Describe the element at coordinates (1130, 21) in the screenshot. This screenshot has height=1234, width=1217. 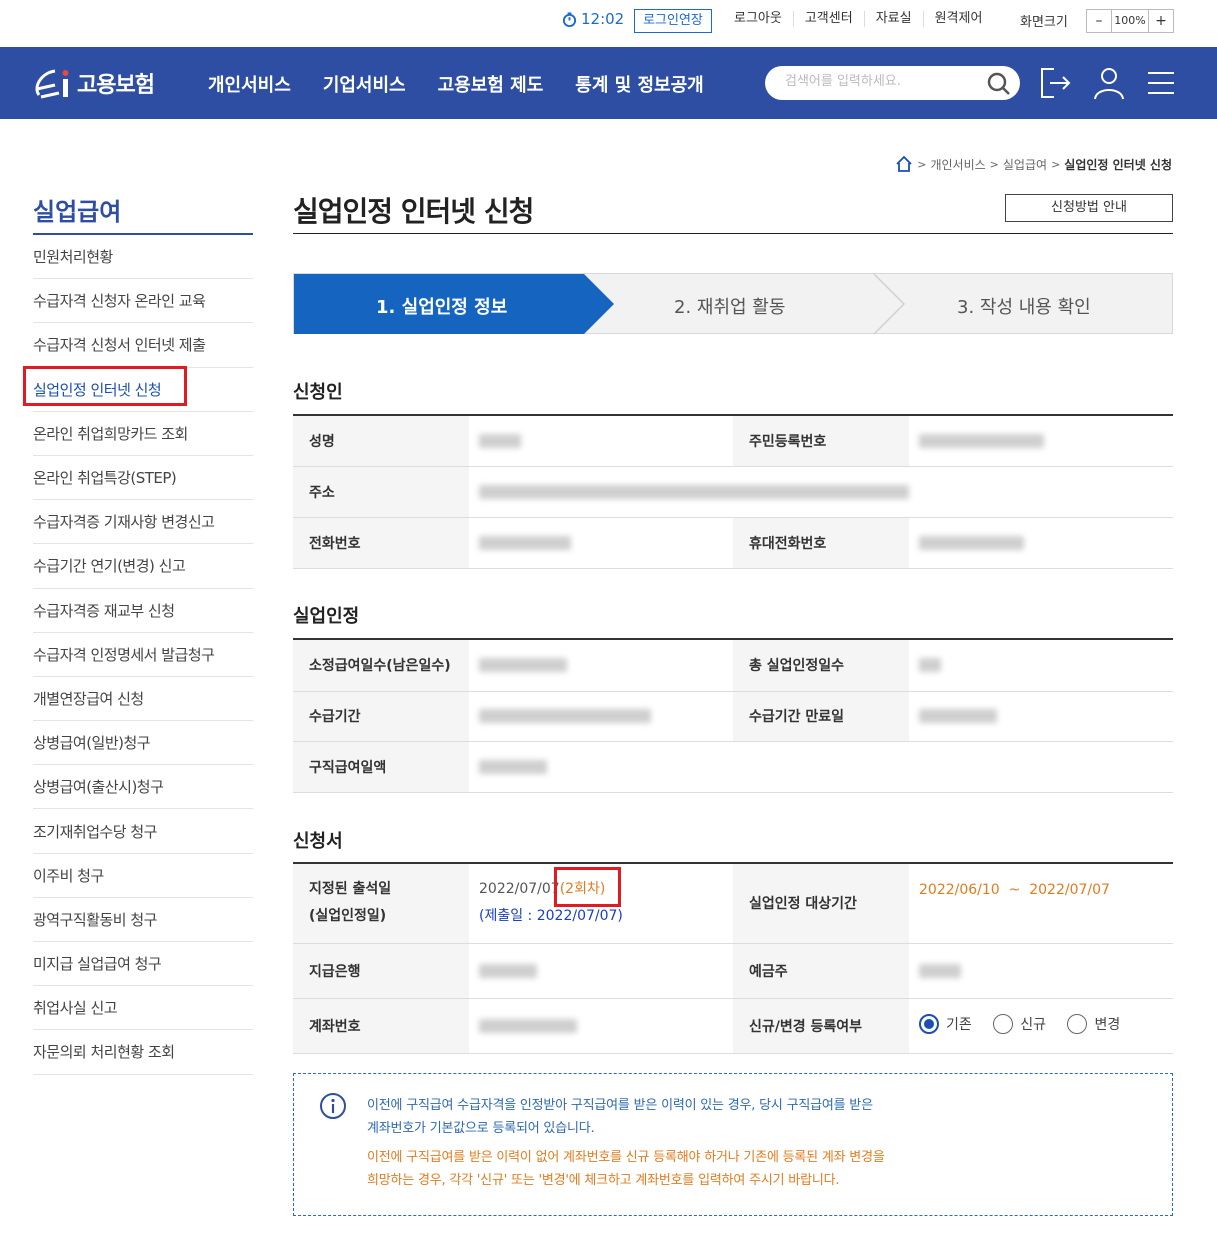
I see `zoom-control: – 100% +` at that location.